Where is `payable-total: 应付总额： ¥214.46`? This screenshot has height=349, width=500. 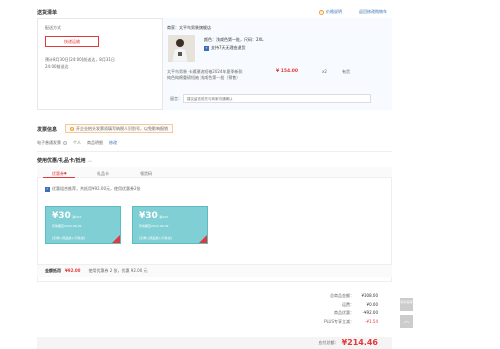
payable-total: 应付总额： ¥214.46 is located at coordinates (339, 342).